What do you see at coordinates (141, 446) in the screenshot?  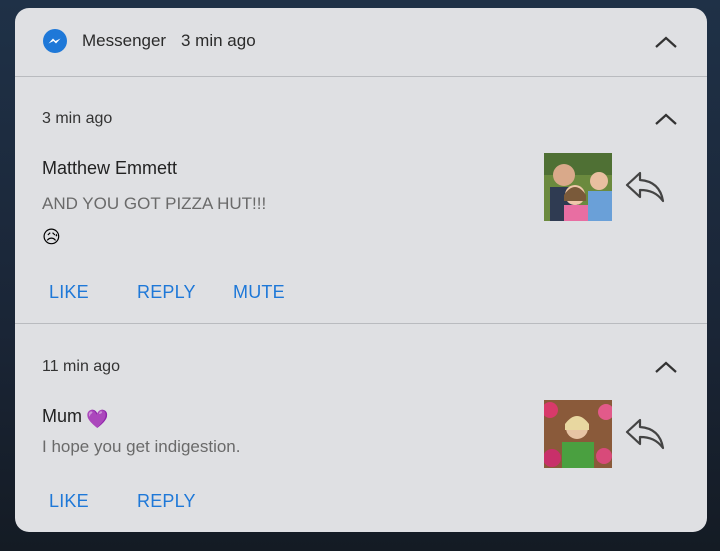 I see `message-text: I hope you get indigestion.` at bounding box center [141, 446].